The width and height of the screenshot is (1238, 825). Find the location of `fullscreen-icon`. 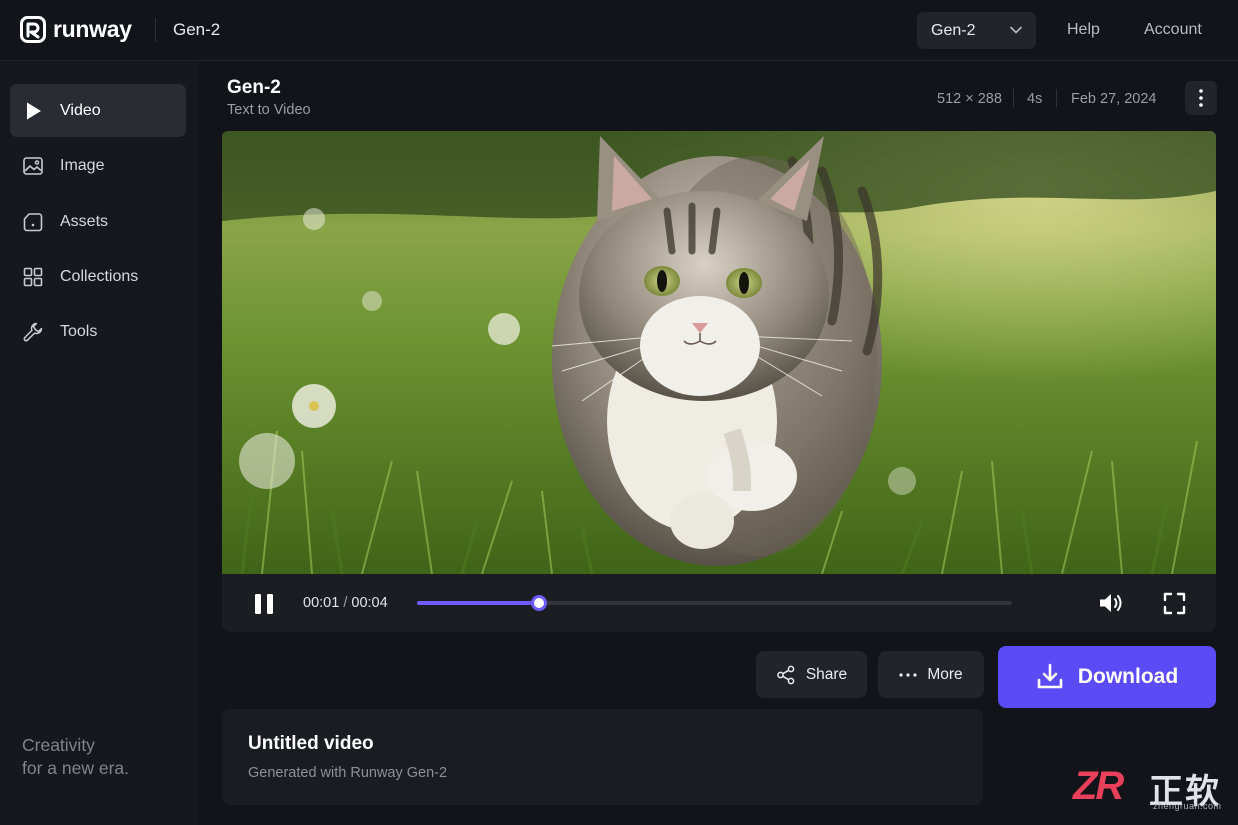

fullscreen-icon is located at coordinates (1174, 603).